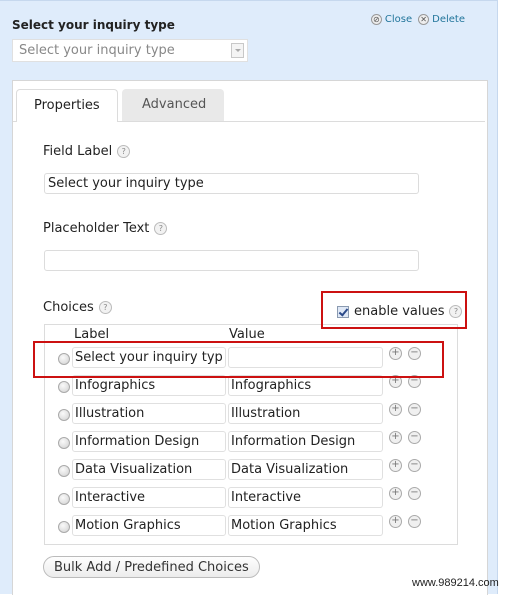  Describe the element at coordinates (93, 25) in the screenshot. I see `field-title: Select your inquiry type` at that location.